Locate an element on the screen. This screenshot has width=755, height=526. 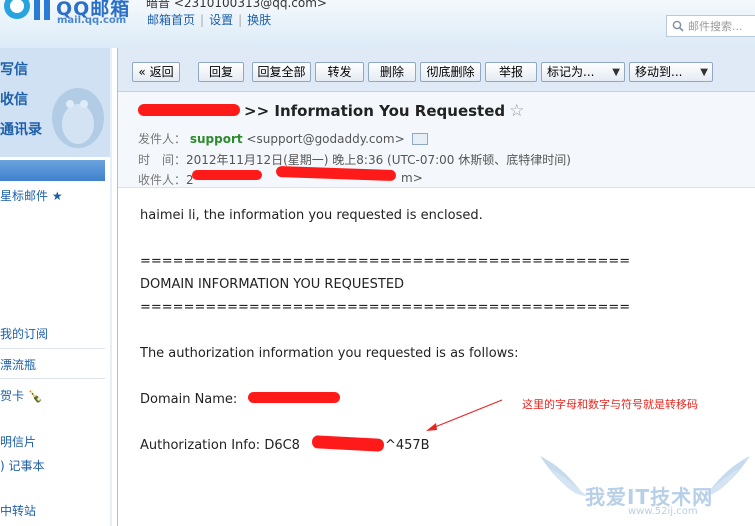
reply-all-button: 回复全部 is located at coordinates (281, 72).